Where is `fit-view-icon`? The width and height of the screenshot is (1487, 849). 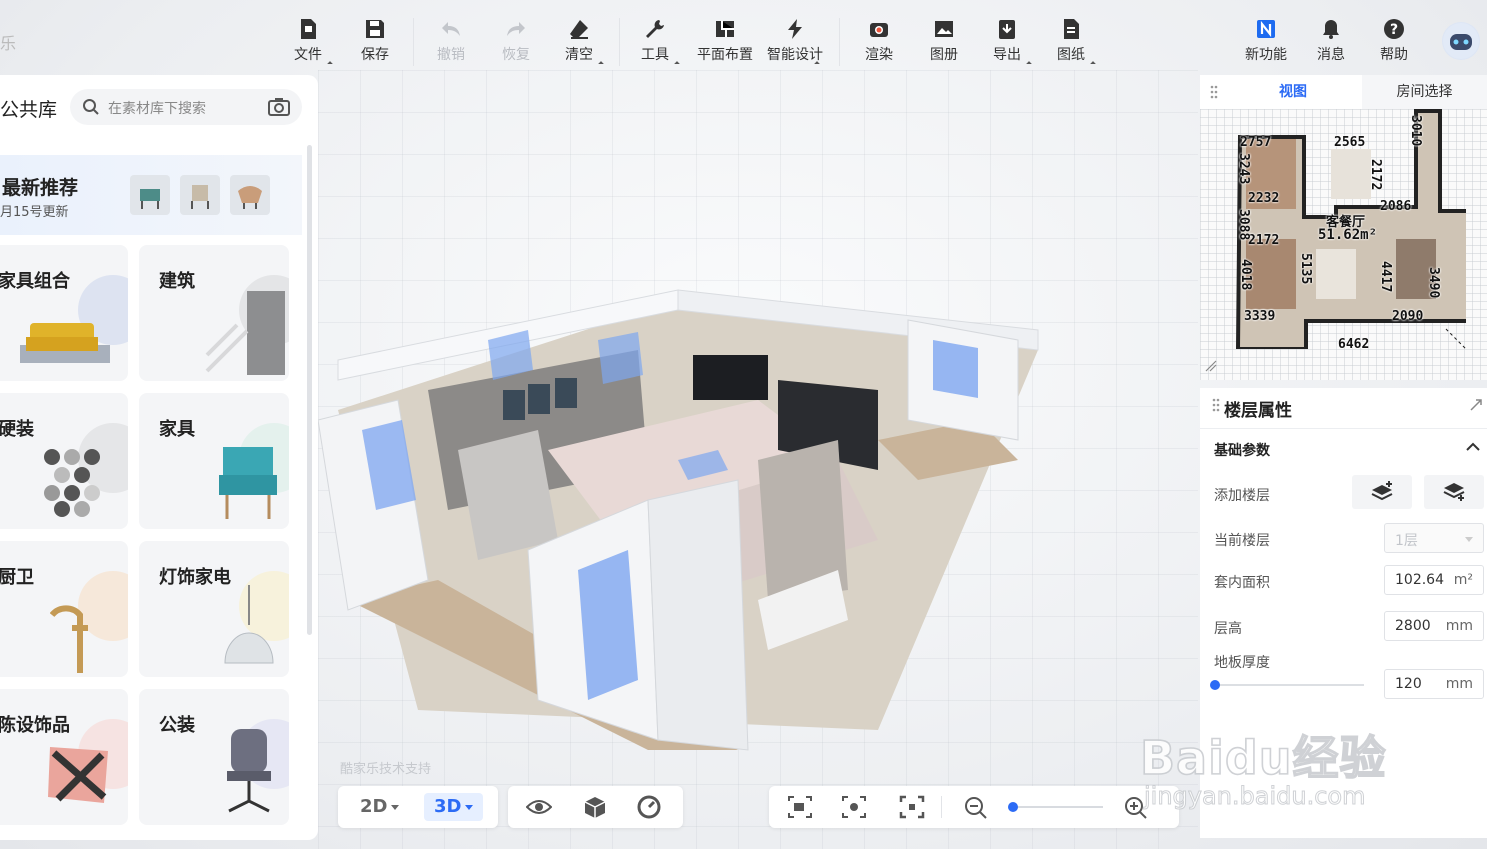
fit-view-icon is located at coordinates (912, 807).